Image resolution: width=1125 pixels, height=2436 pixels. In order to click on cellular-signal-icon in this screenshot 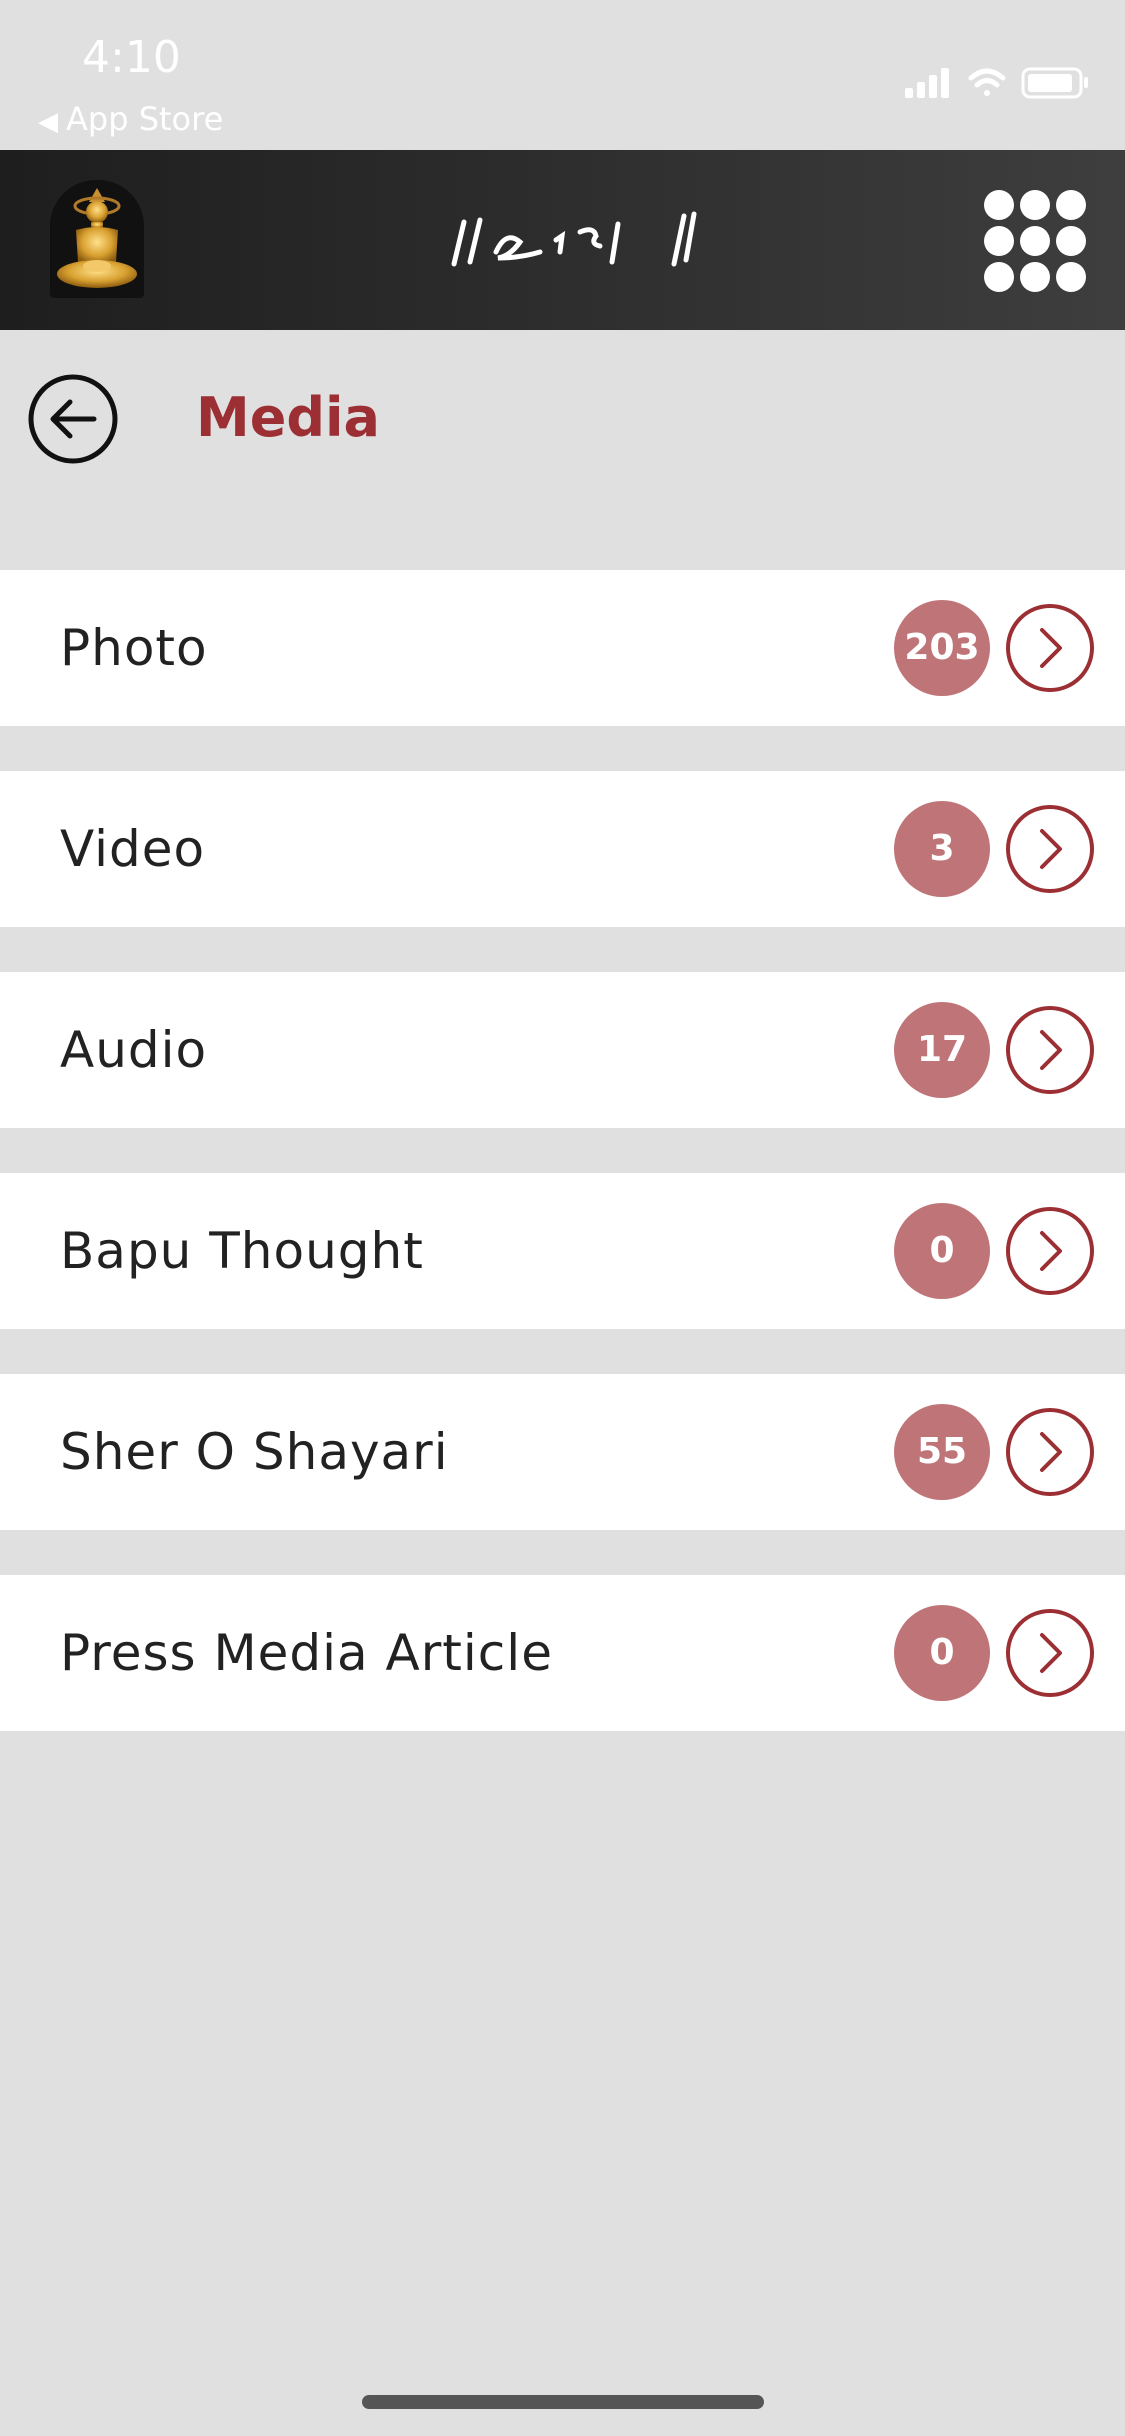, I will do `click(927, 83)`.